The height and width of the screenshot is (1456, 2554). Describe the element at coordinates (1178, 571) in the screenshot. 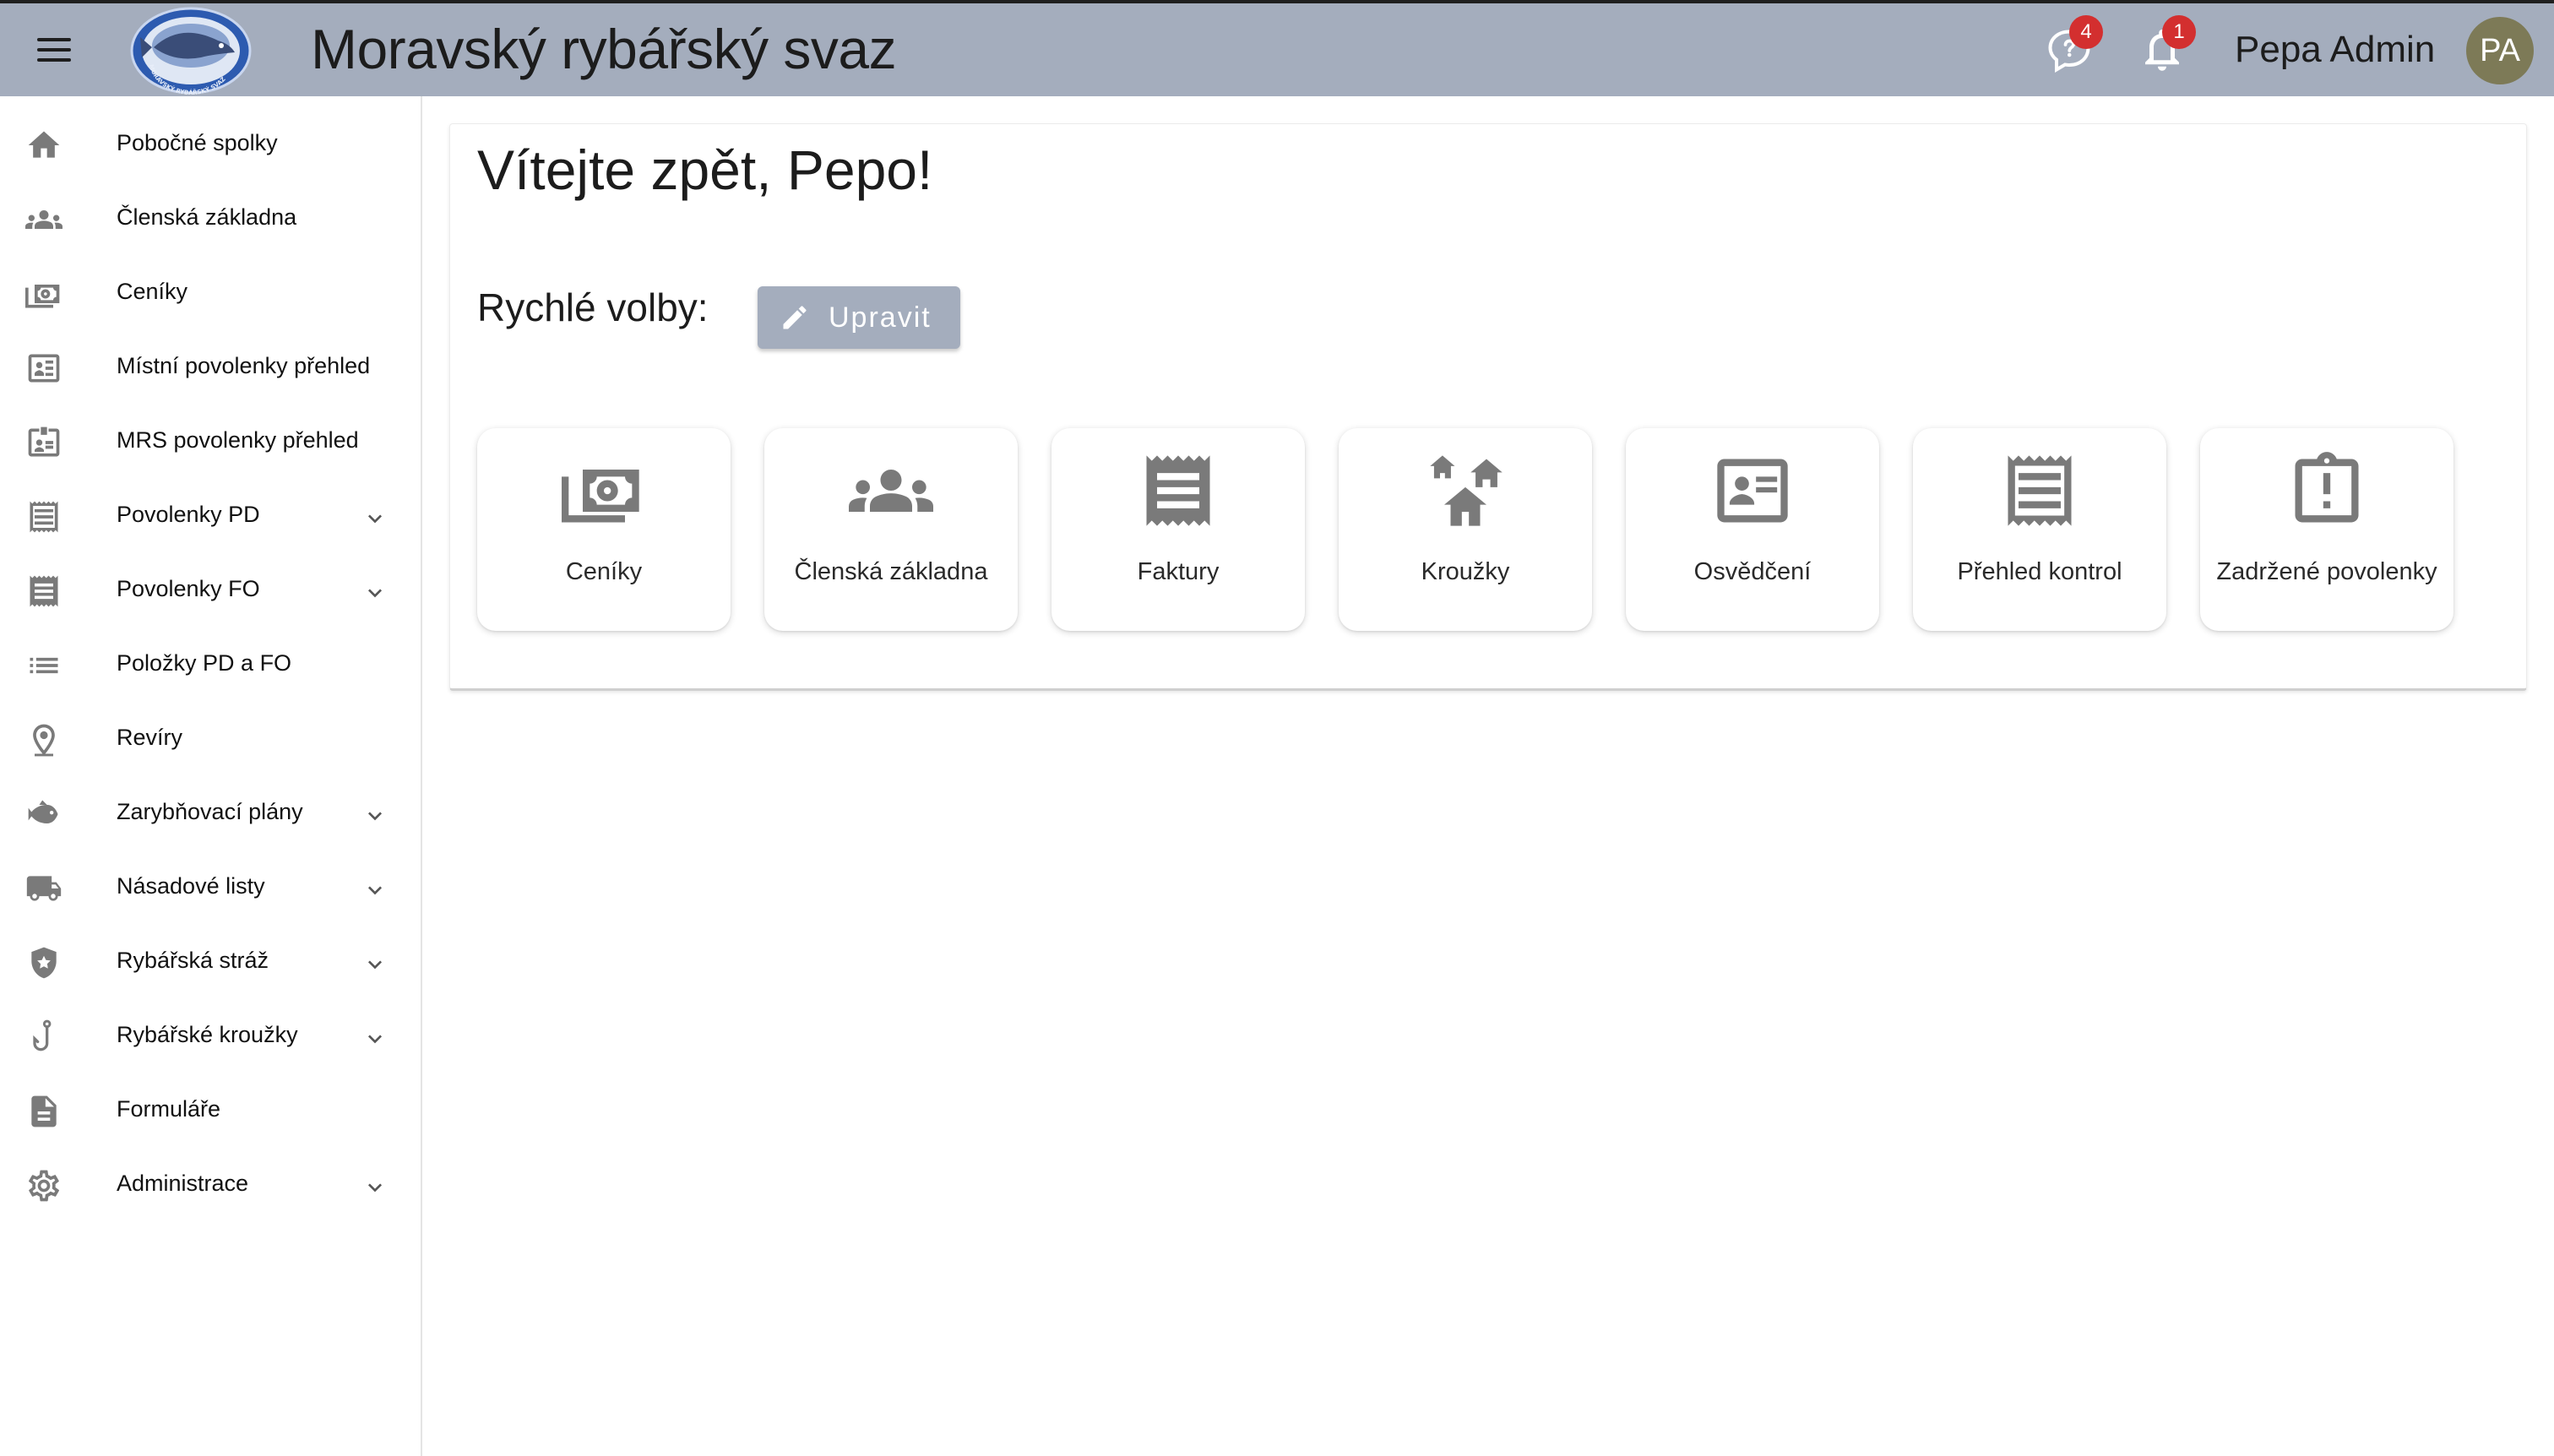

I see `tile-label: Faktury` at that location.